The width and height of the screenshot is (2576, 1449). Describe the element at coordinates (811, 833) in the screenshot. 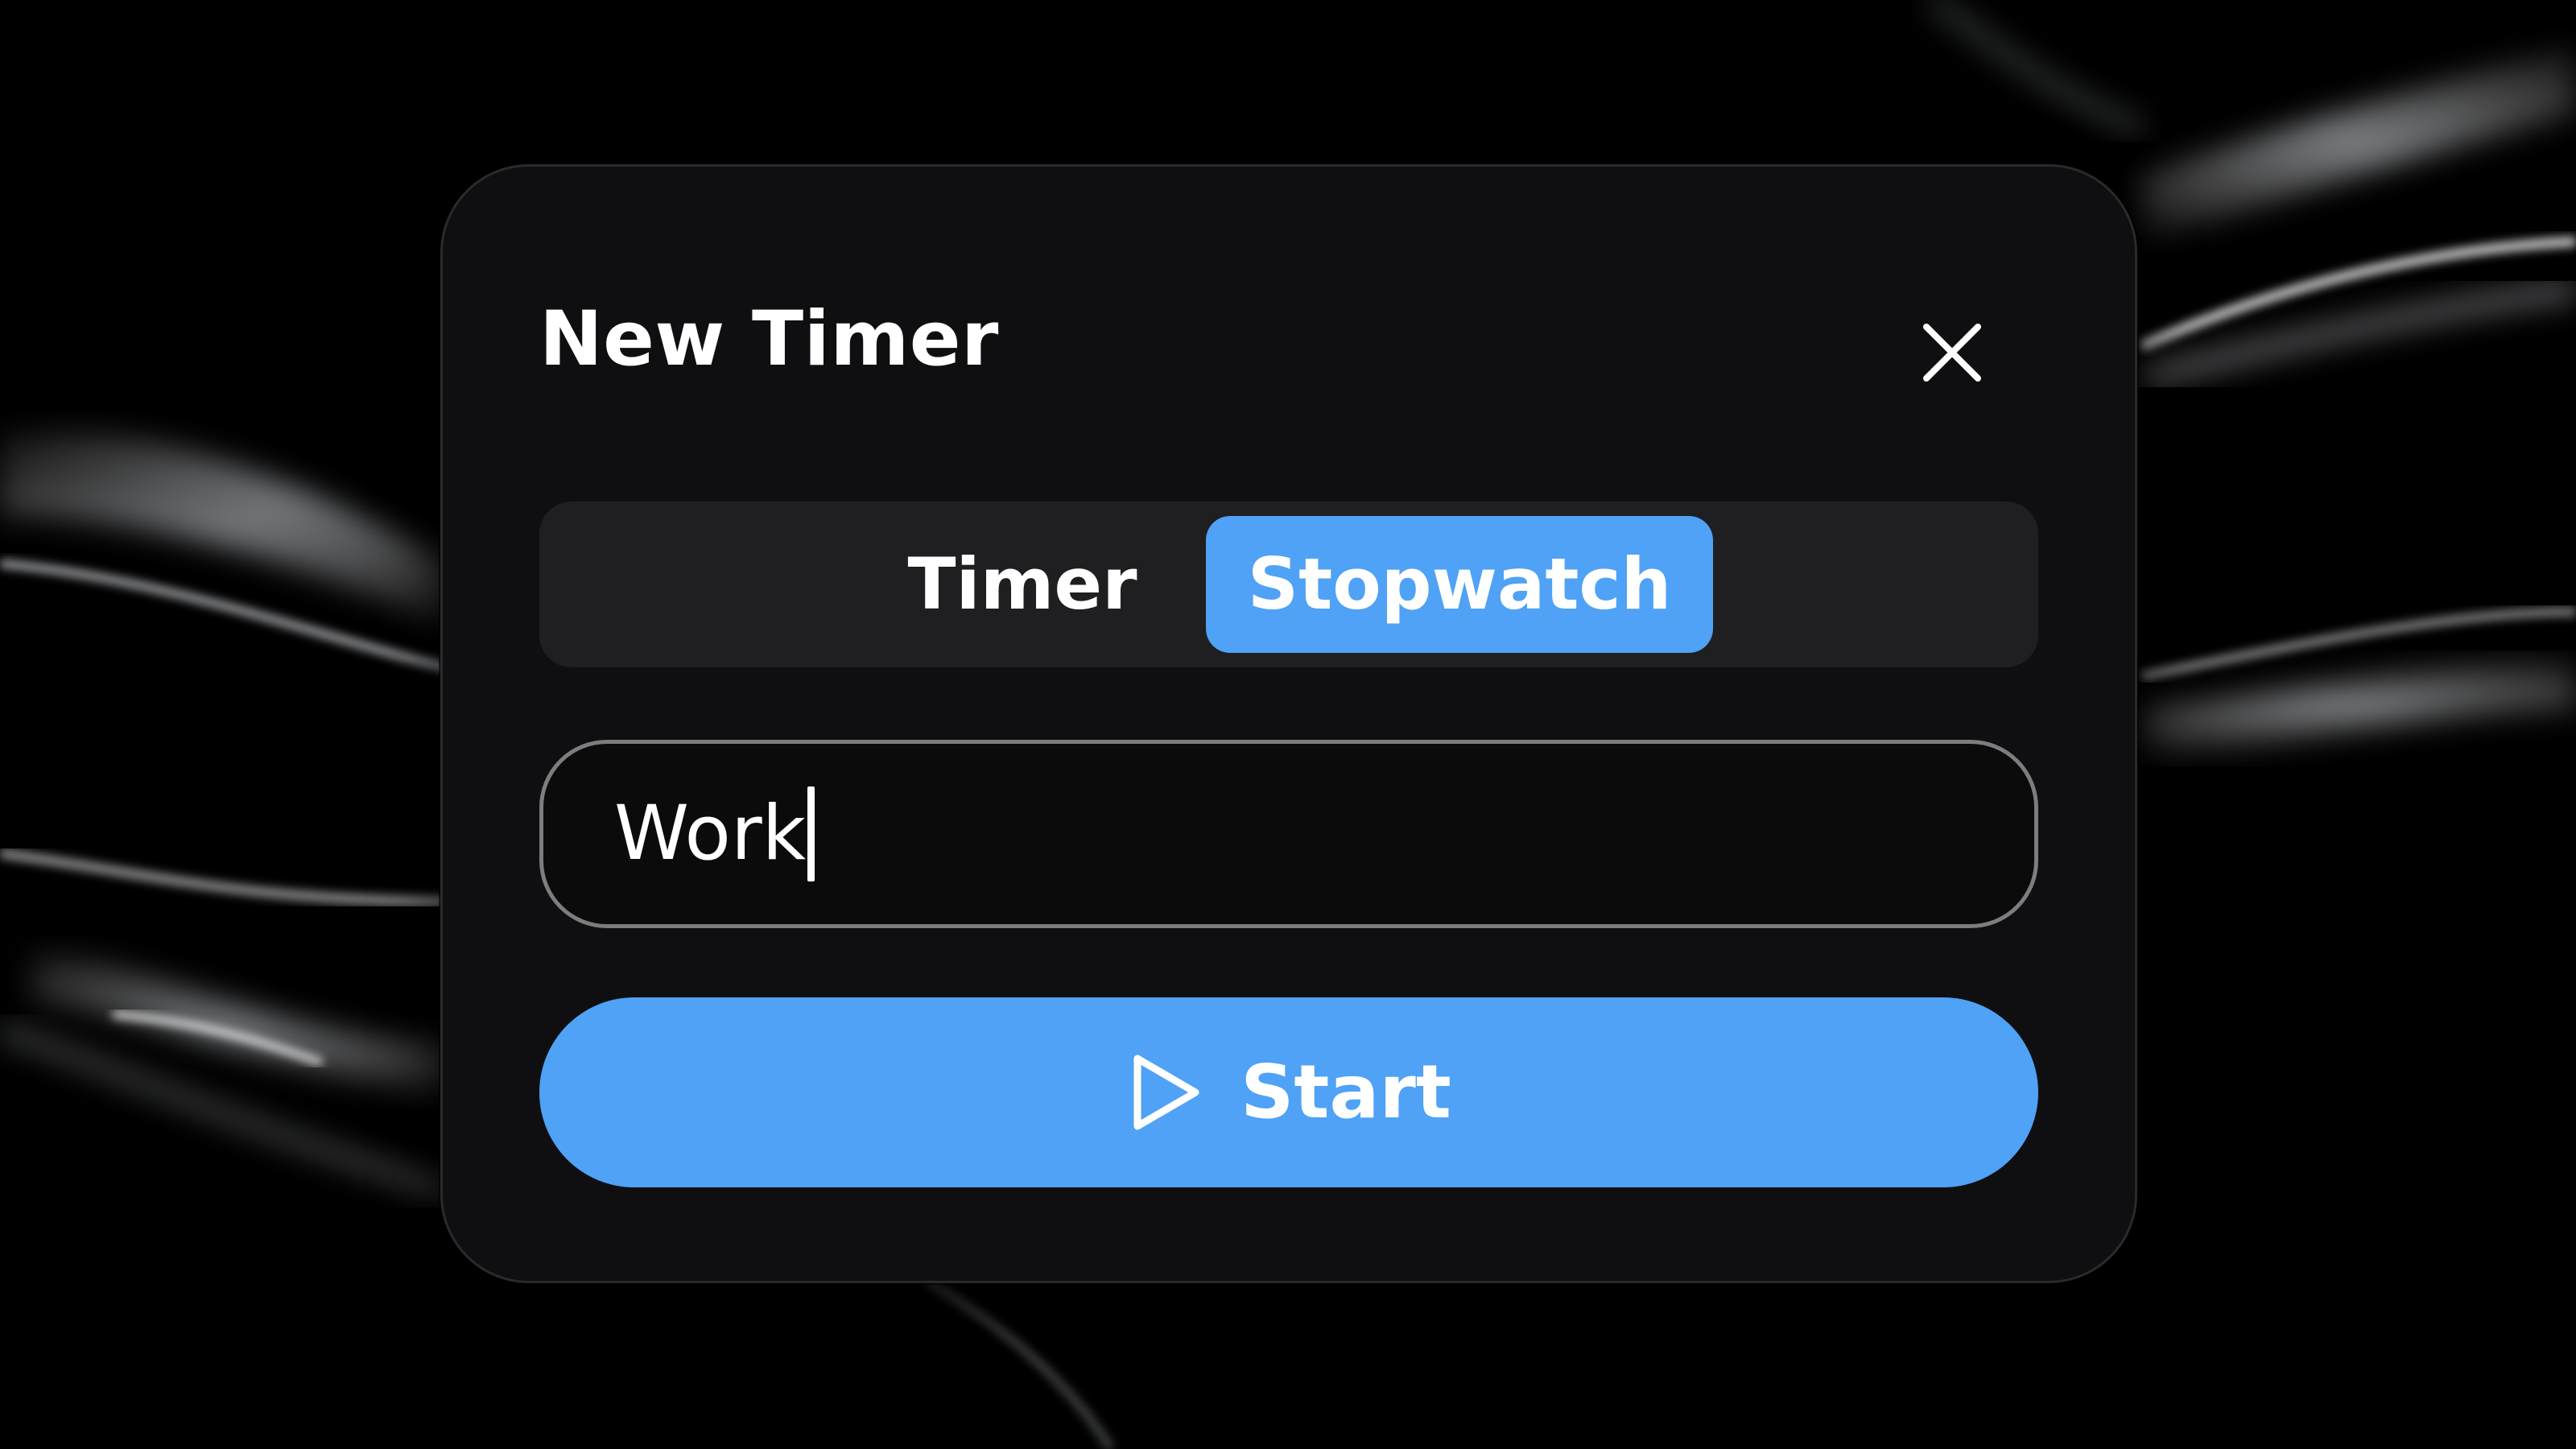

I see `text-caret` at that location.